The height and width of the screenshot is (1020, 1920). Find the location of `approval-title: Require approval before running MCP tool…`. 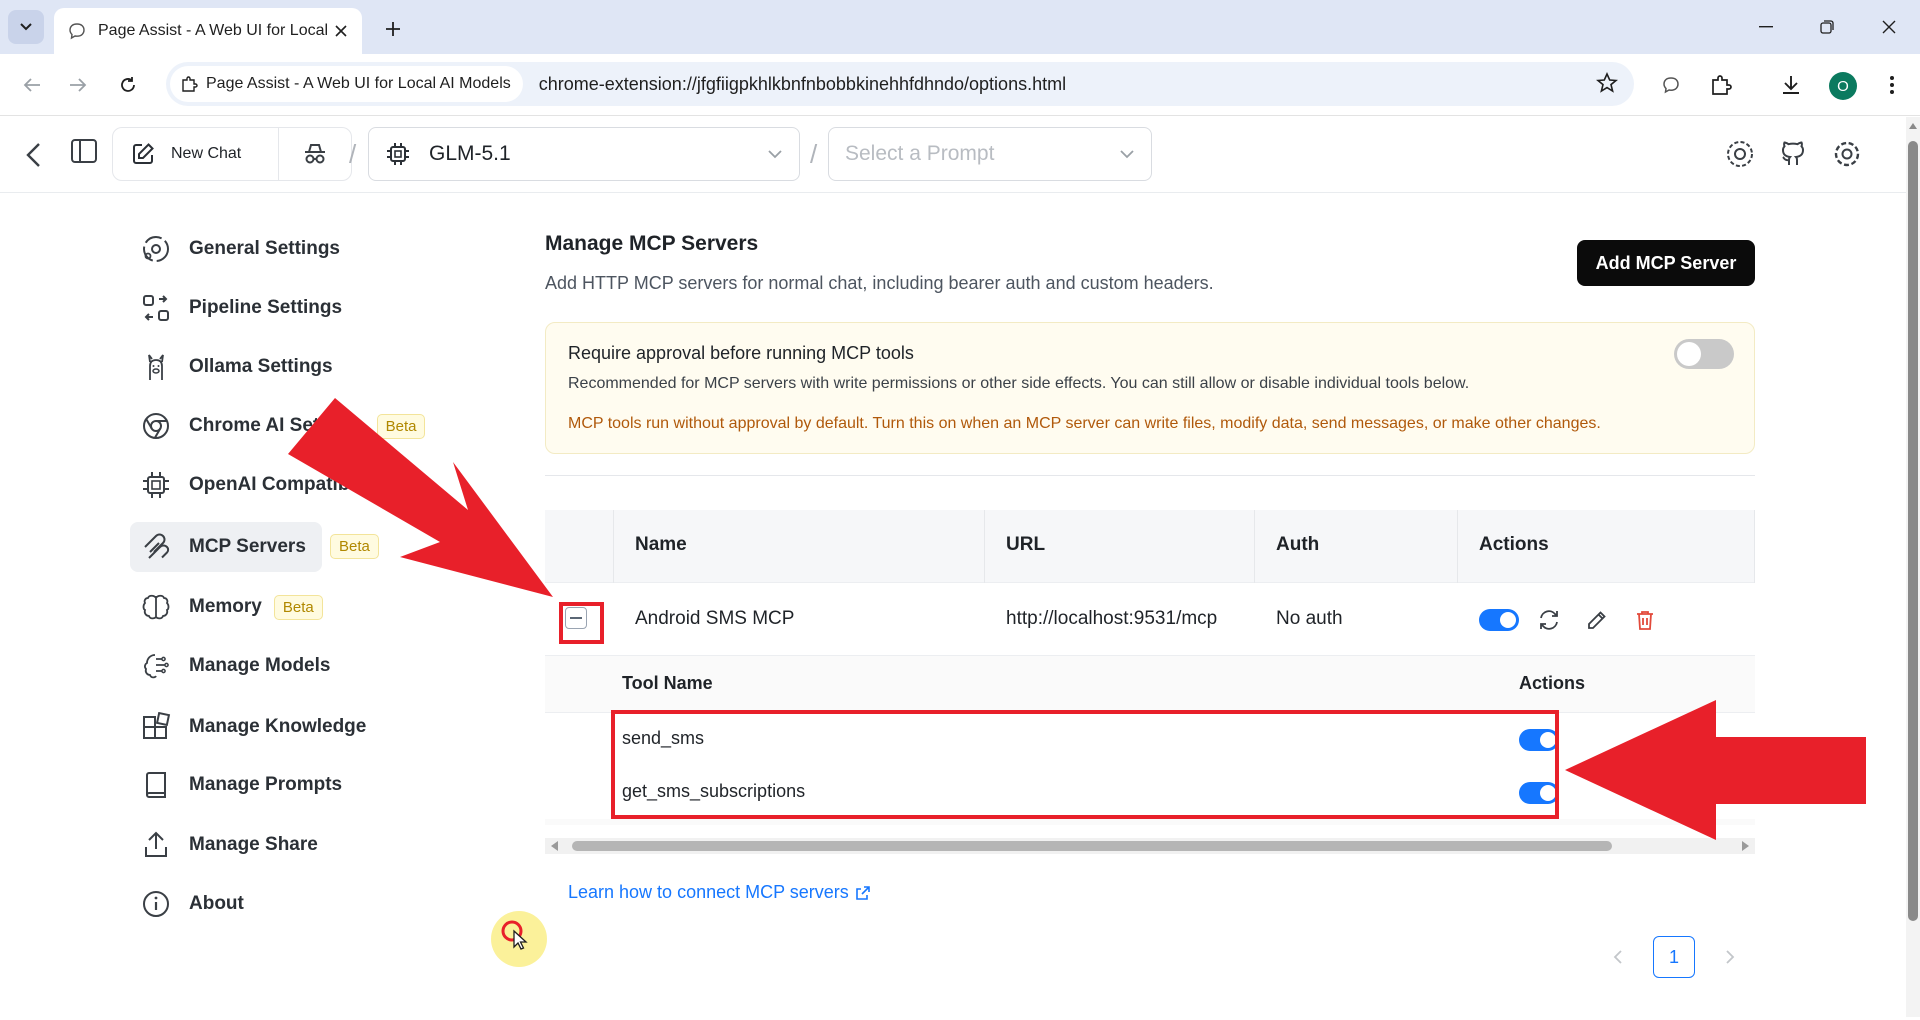

approval-title: Require approval before running MCP tool… is located at coordinates (741, 353).